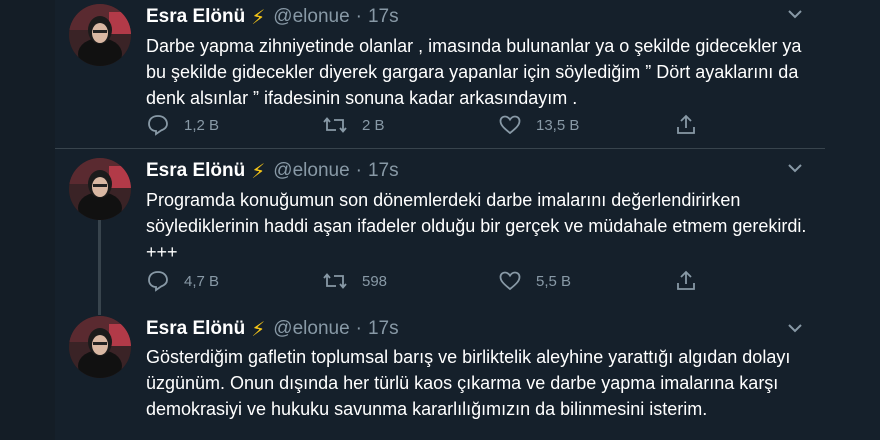 This screenshot has width=880, height=440. What do you see at coordinates (182, 281) in the screenshot?
I see `reply-button: 4,7 B` at bounding box center [182, 281].